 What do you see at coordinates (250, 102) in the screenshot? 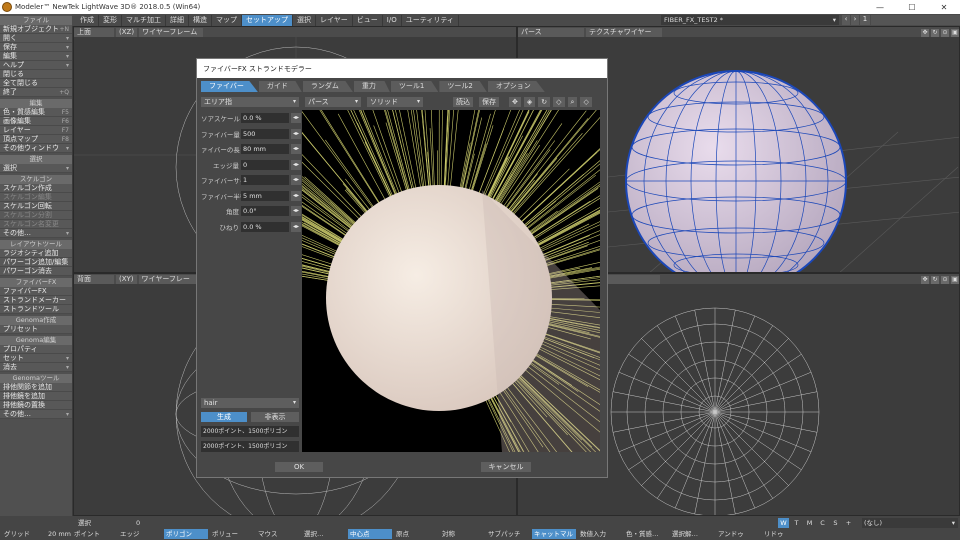
I see `region-select: エリア指 ▾` at bounding box center [250, 102].